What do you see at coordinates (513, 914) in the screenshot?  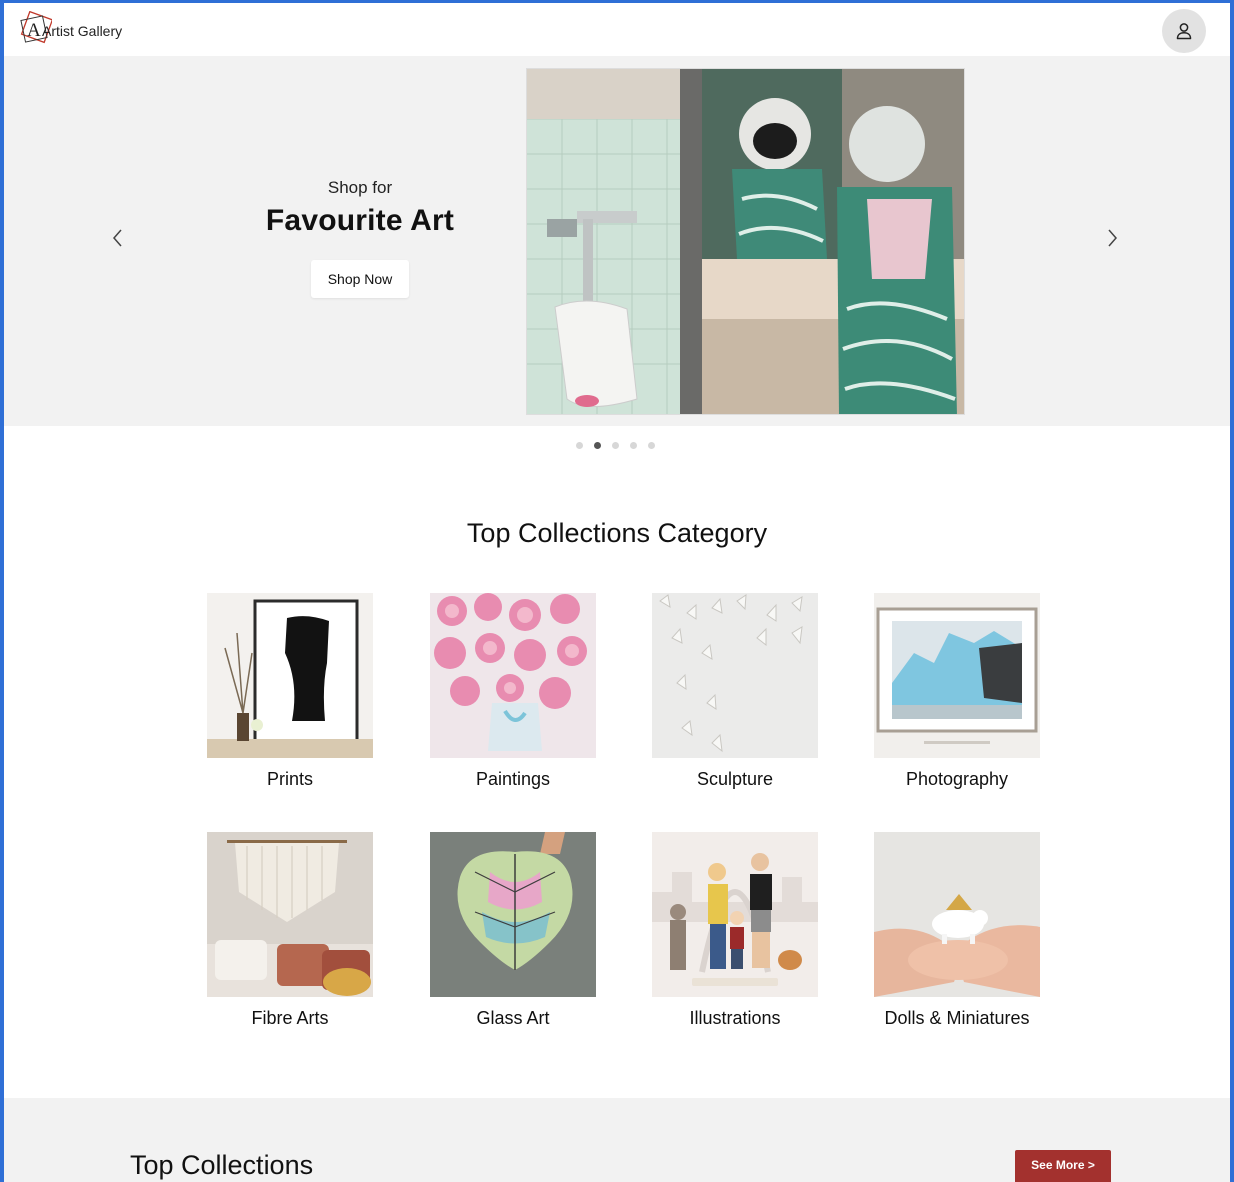 I see `category-image-glass-art` at bounding box center [513, 914].